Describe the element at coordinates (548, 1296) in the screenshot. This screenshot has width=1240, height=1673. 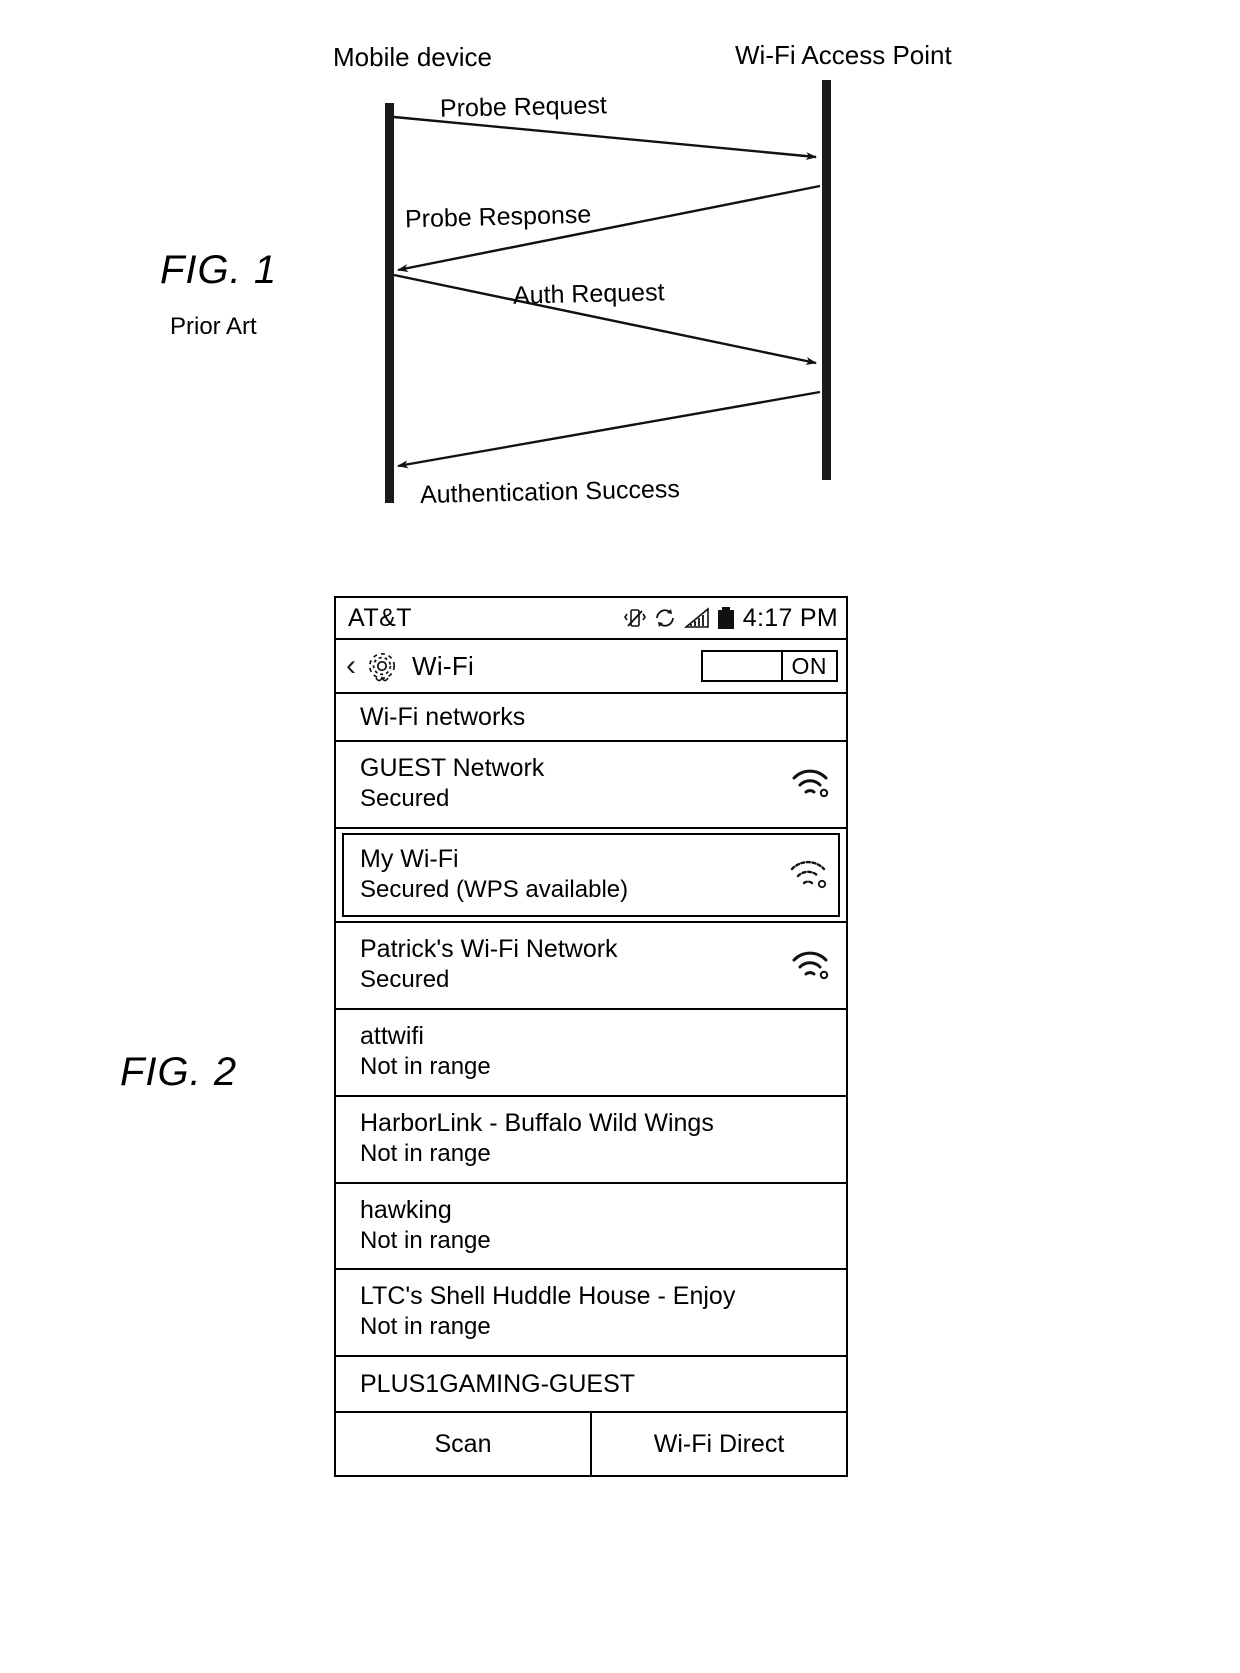
I see `network-name: LTC's Shell Huddle House - Enjoy` at that location.